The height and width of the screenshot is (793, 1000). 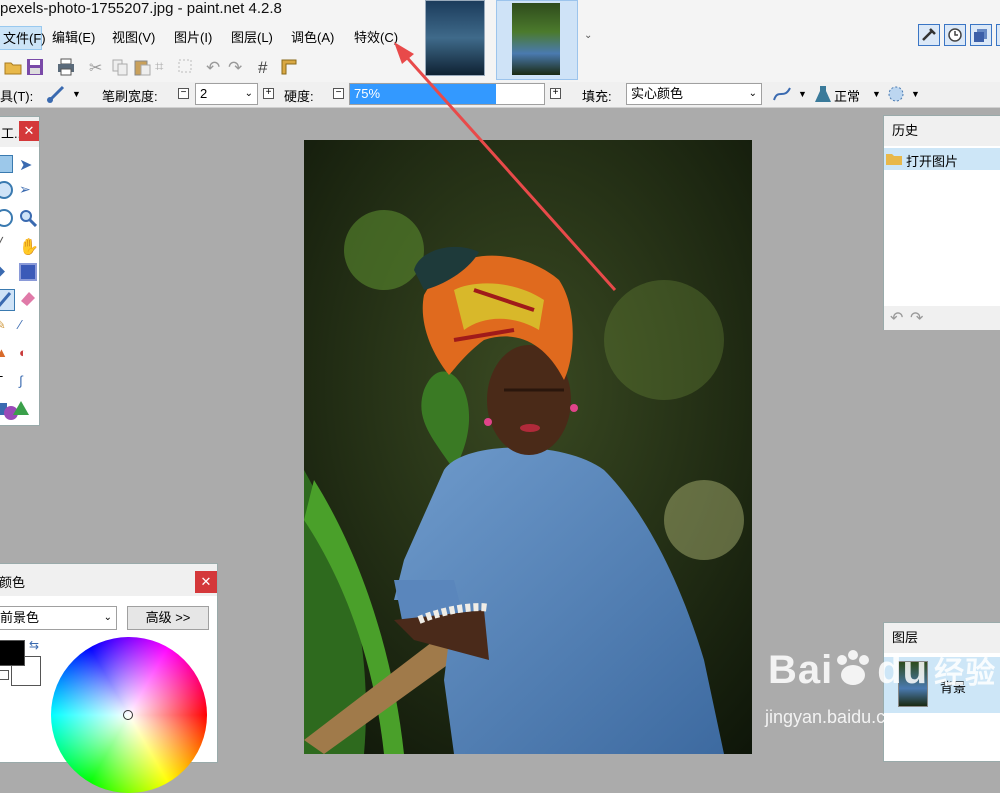 I want to click on print-icon, so click(x=66, y=67).